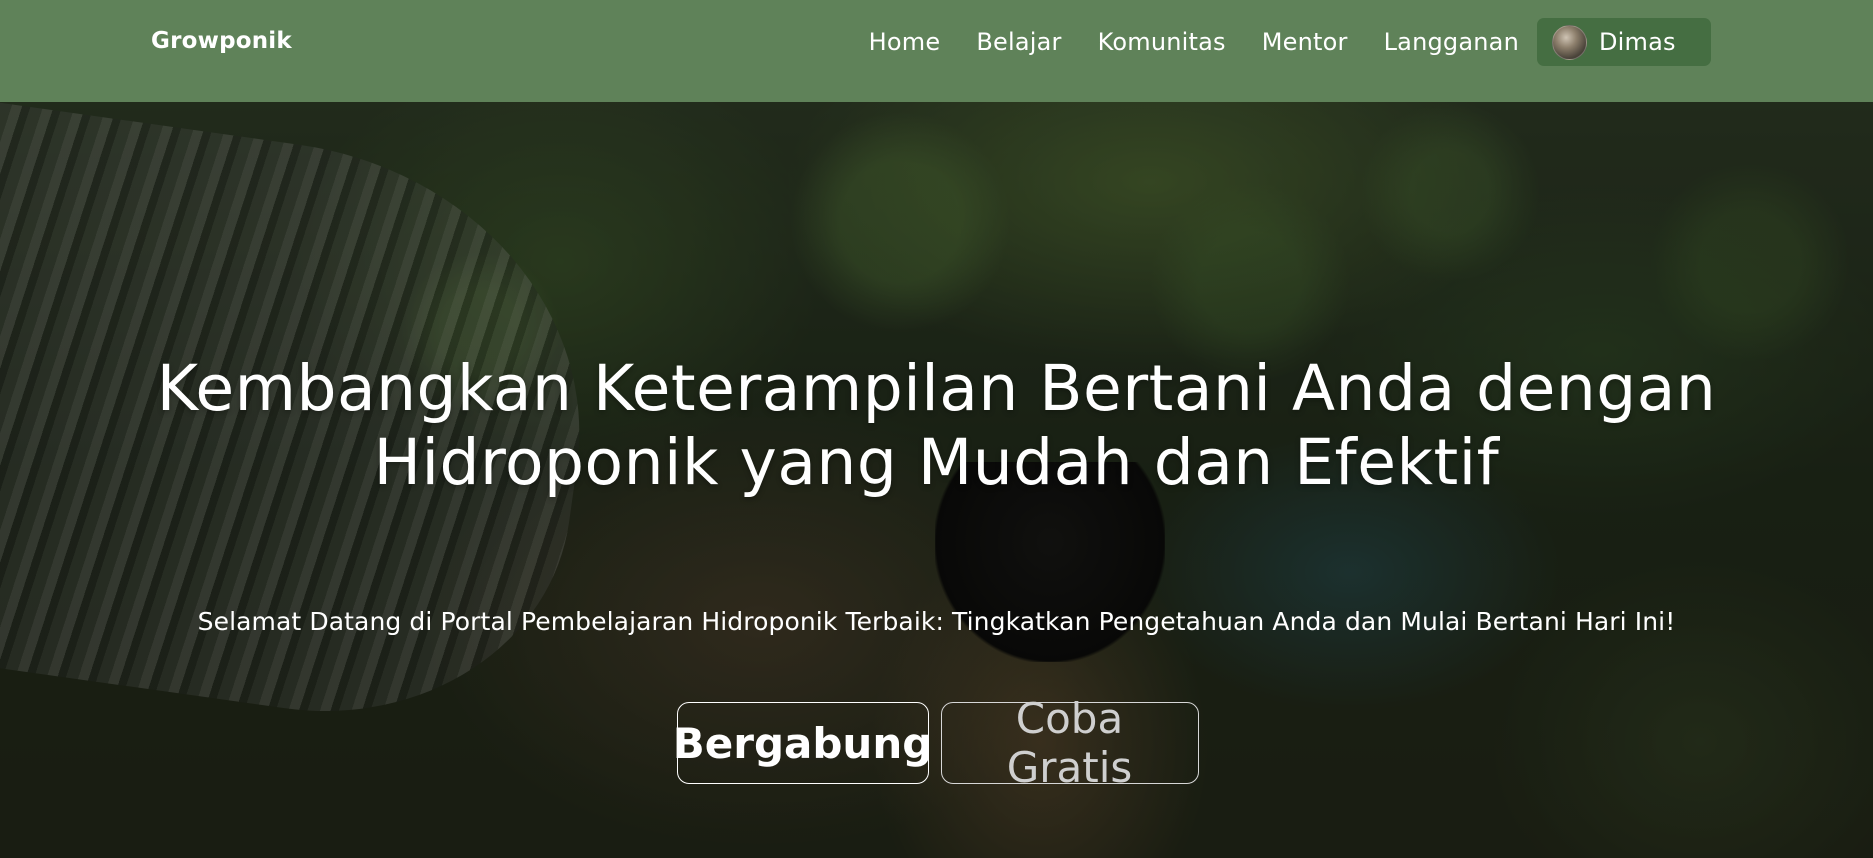 This screenshot has width=1873, height=858. I want to click on nav-link-belajar: Belajar, so click(1018, 42).